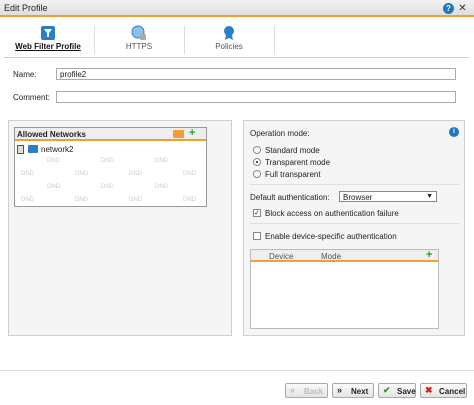 This screenshot has width=474, height=405. I want to click on device-auth-table: Device Mode +, so click(344, 289).